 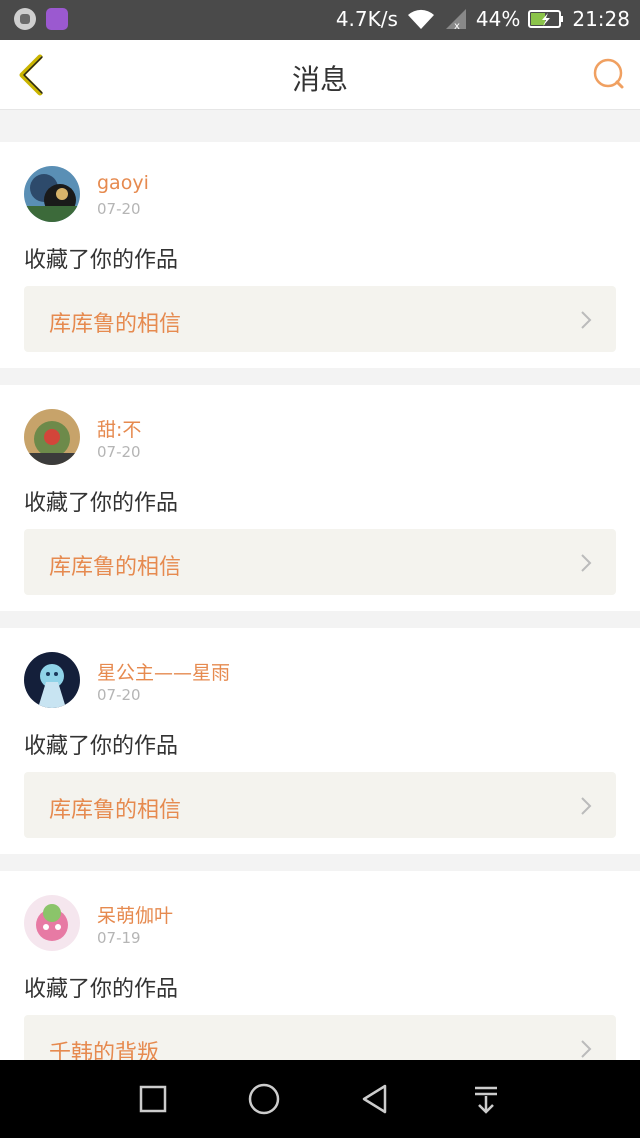 What do you see at coordinates (163, 671) in the screenshot?
I see `username: 星公主——星雨` at bounding box center [163, 671].